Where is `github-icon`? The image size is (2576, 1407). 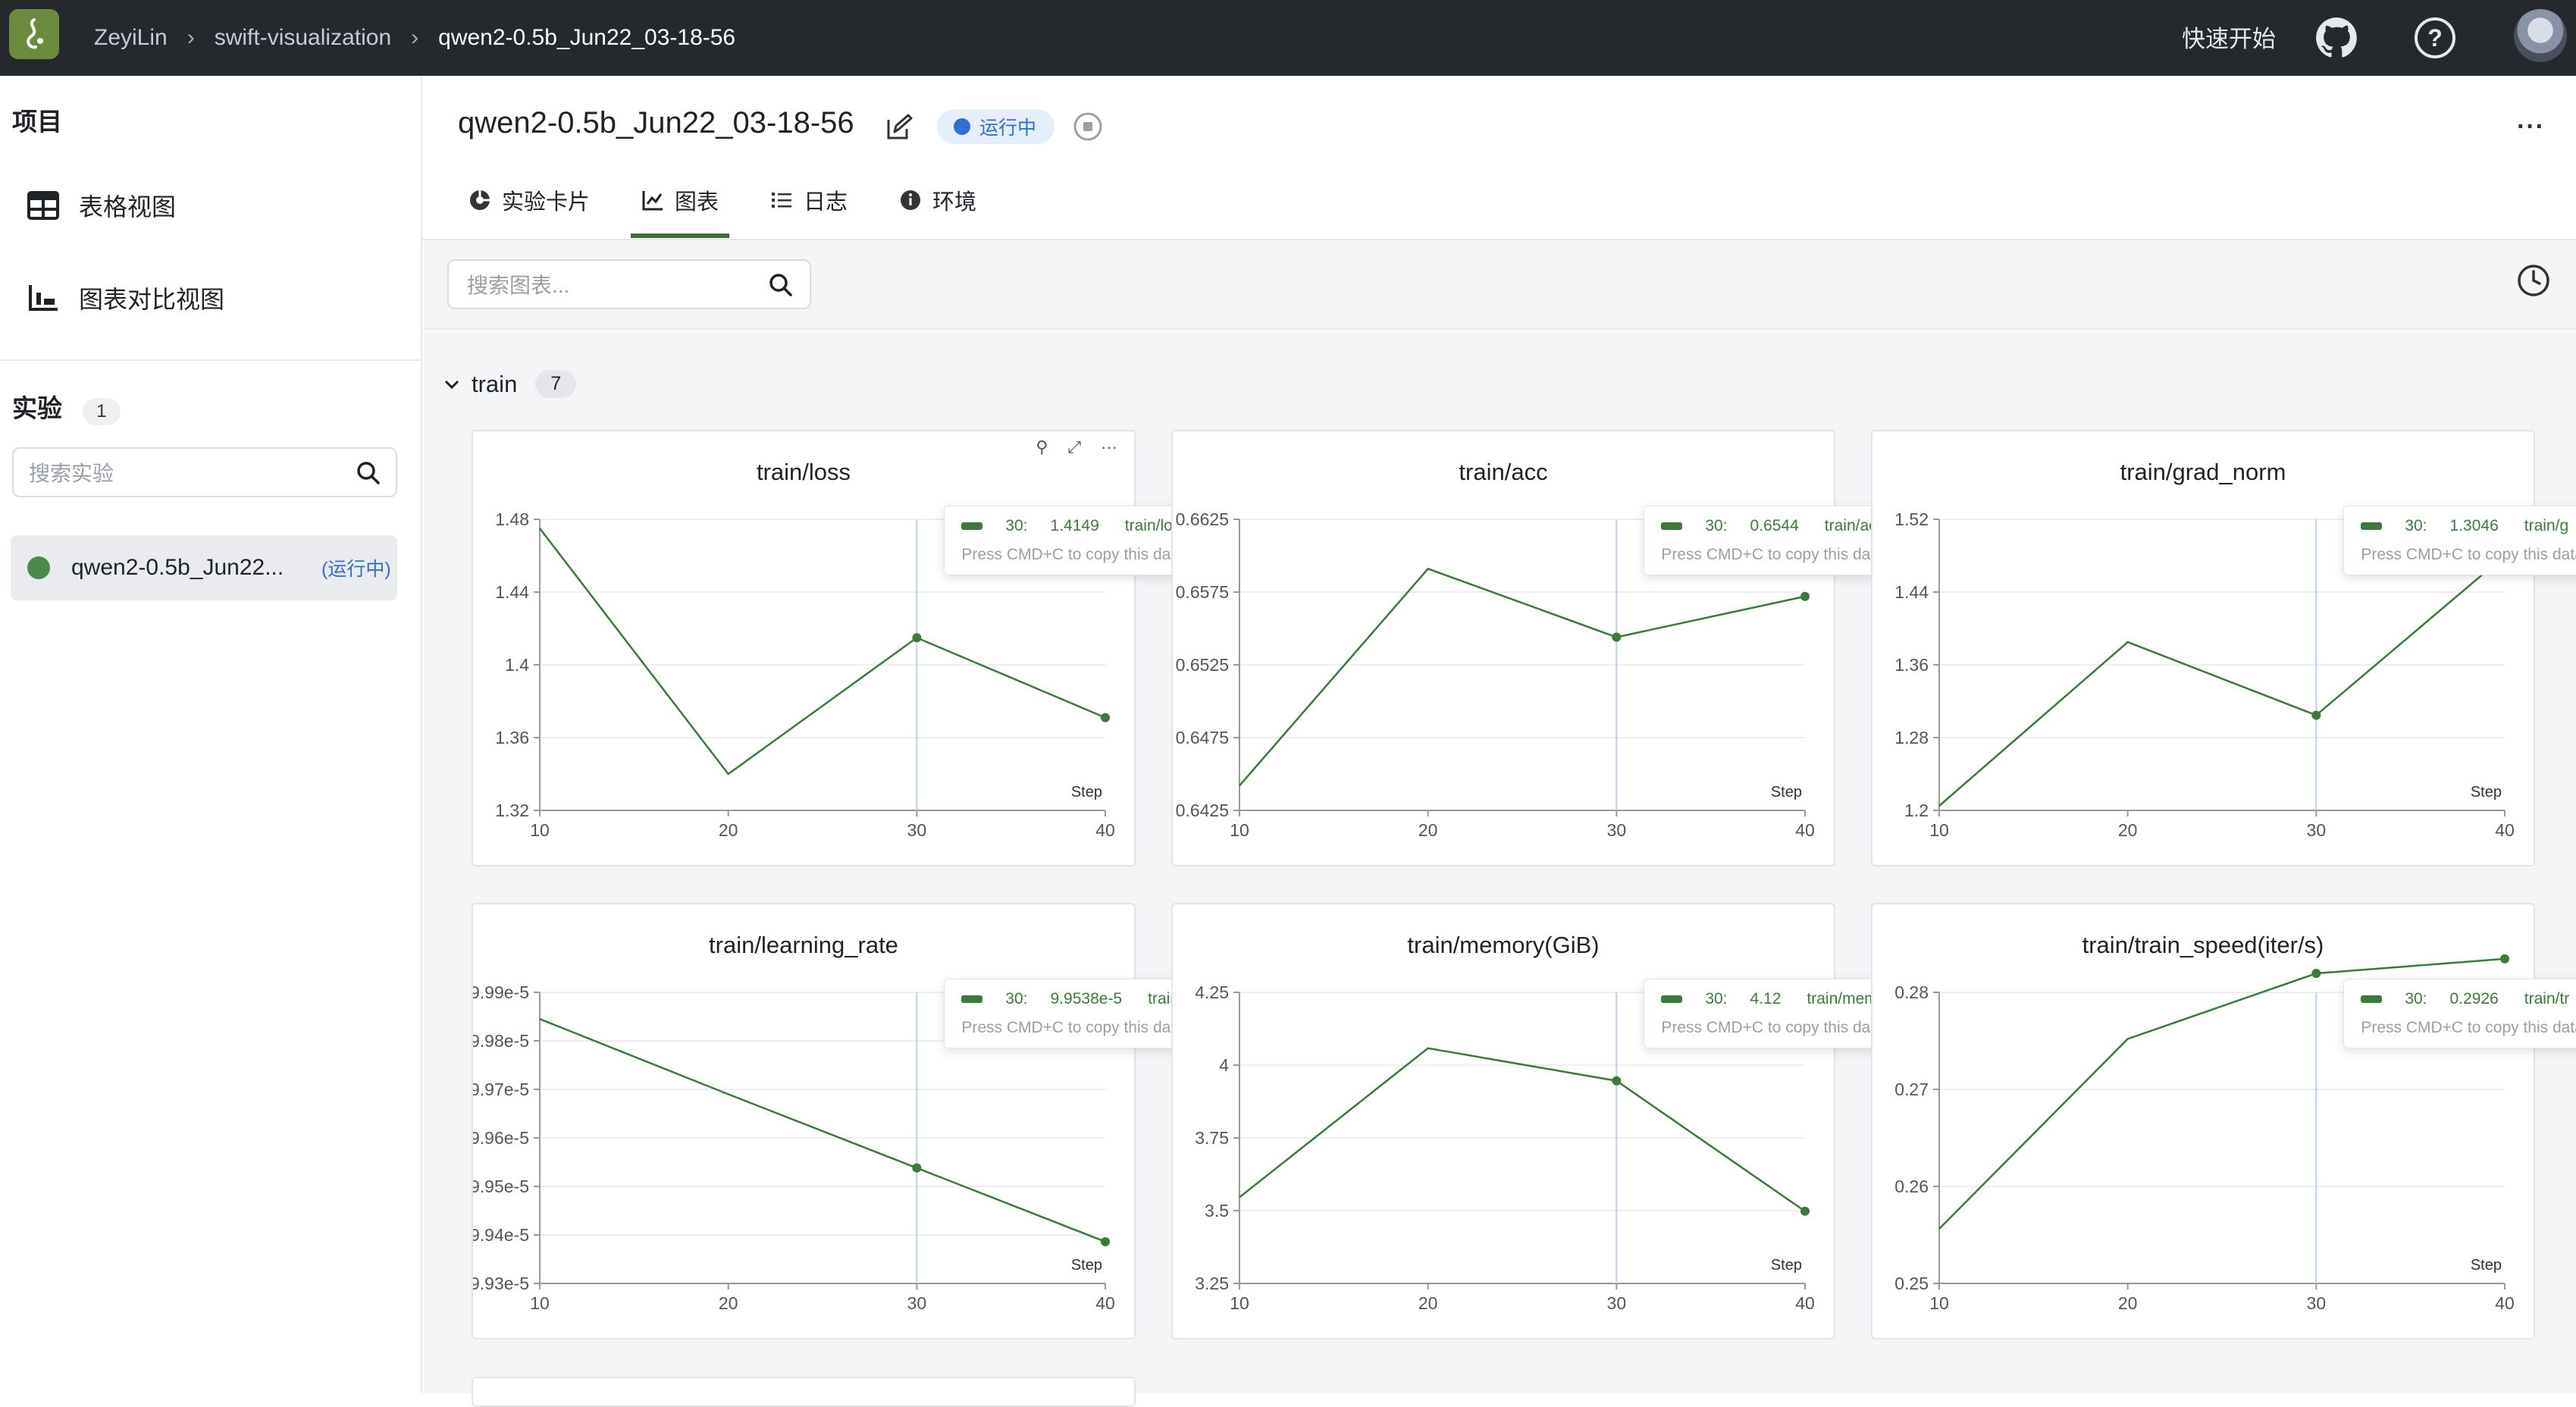 github-icon is located at coordinates (2336, 38).